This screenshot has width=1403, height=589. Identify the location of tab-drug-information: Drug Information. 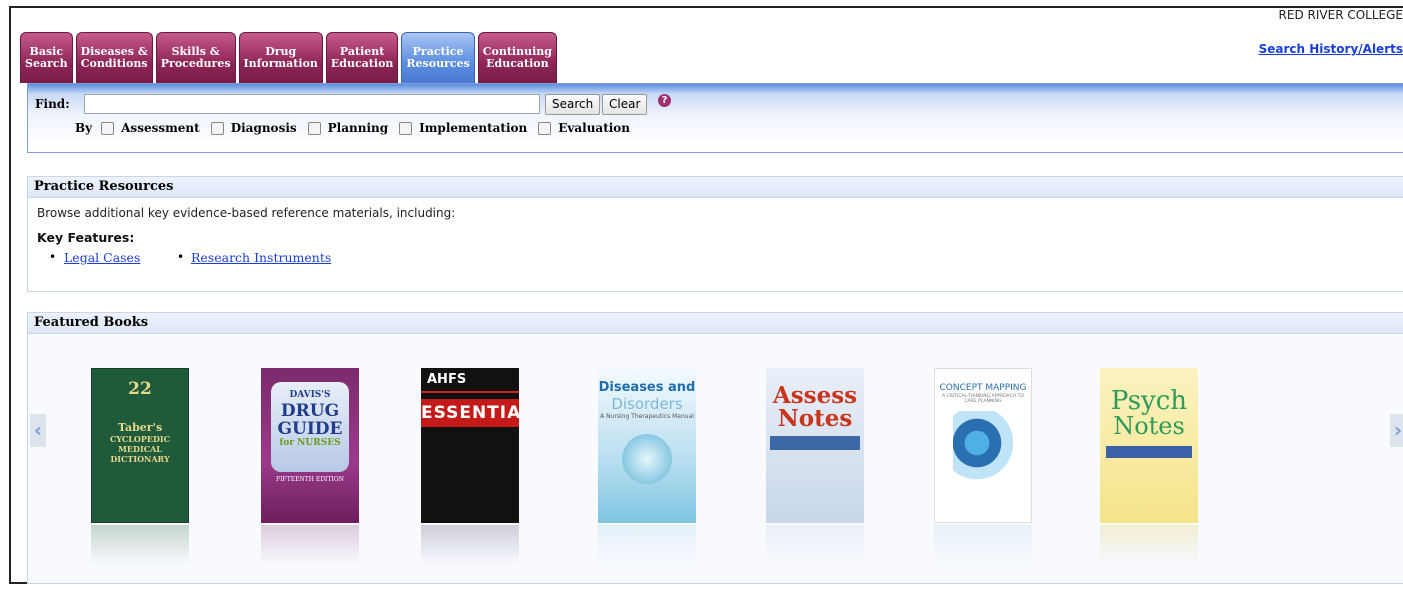
(280, 57).